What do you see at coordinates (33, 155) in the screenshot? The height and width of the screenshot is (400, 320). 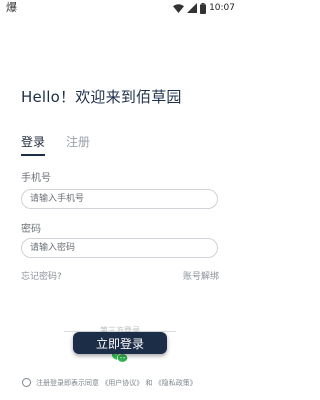 I see `active-tab-indicator` at bounding box center [33, 155].